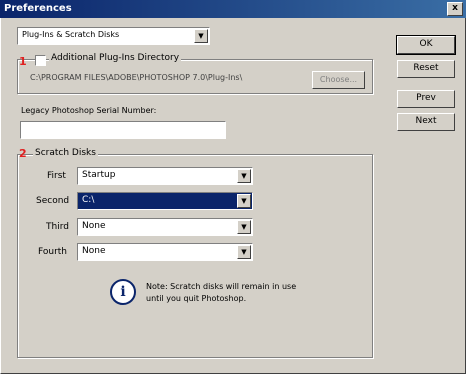  Describe the element at coordinates (165, 201) in the screenshot. I see `second-disk-select: C:\ ▼` at that location.